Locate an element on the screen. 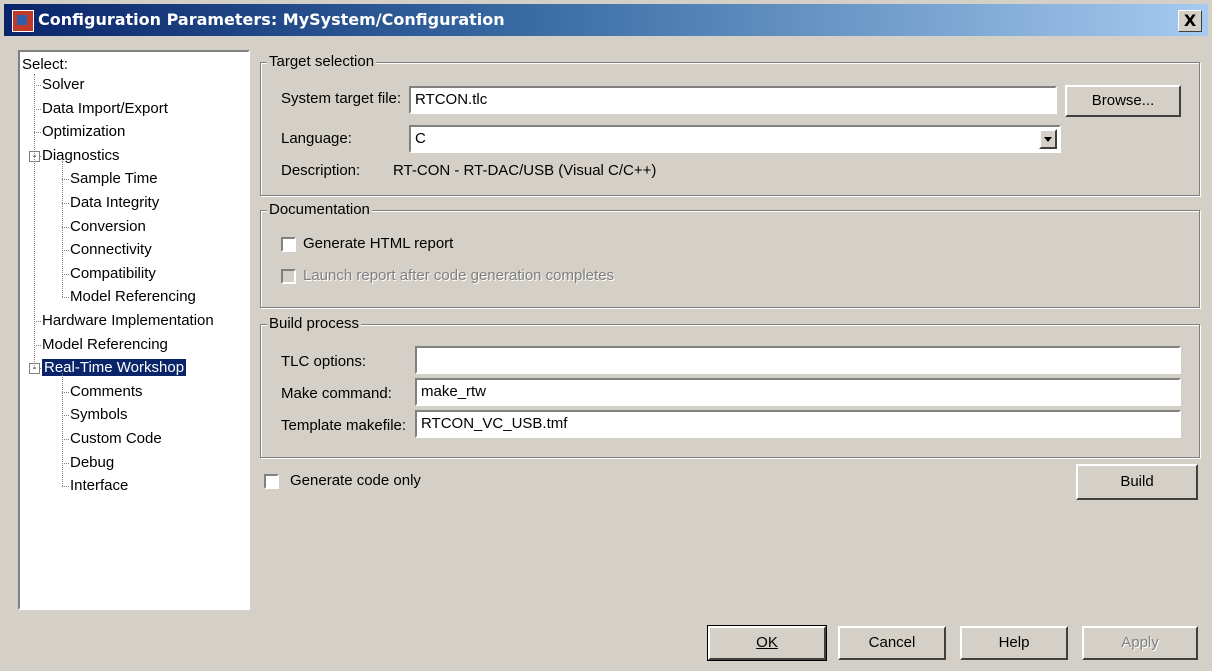  tree-item: Data Integrity is located at coordinates (114, 203).